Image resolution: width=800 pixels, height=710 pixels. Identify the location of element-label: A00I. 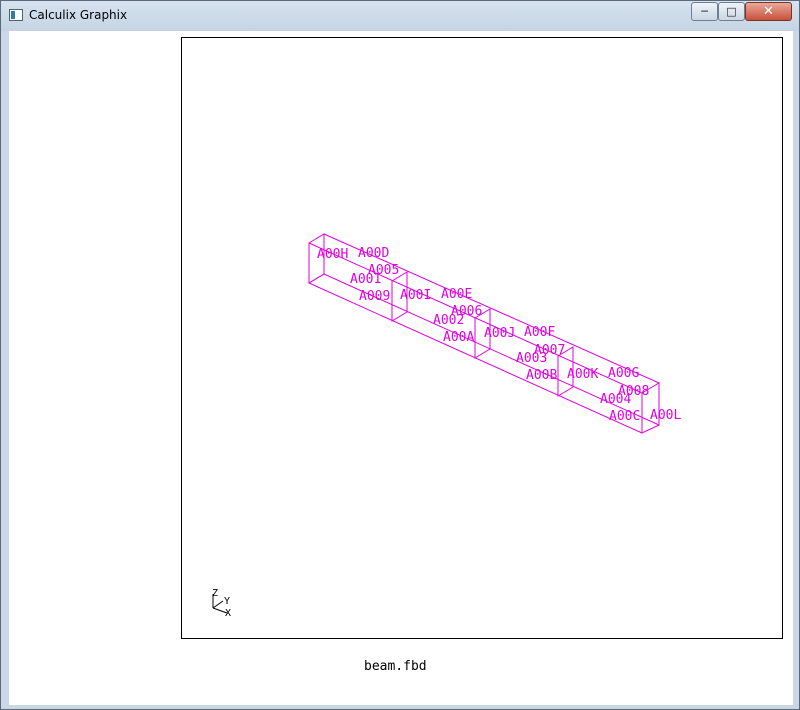
(415, 295).